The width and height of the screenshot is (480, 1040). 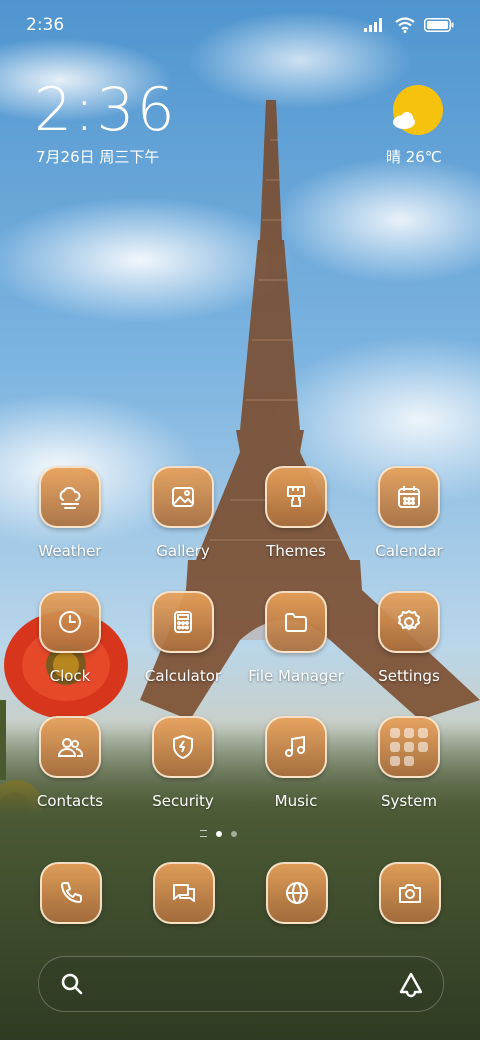 I want to click on app-settings: Settings, so click(x=409, y=646).